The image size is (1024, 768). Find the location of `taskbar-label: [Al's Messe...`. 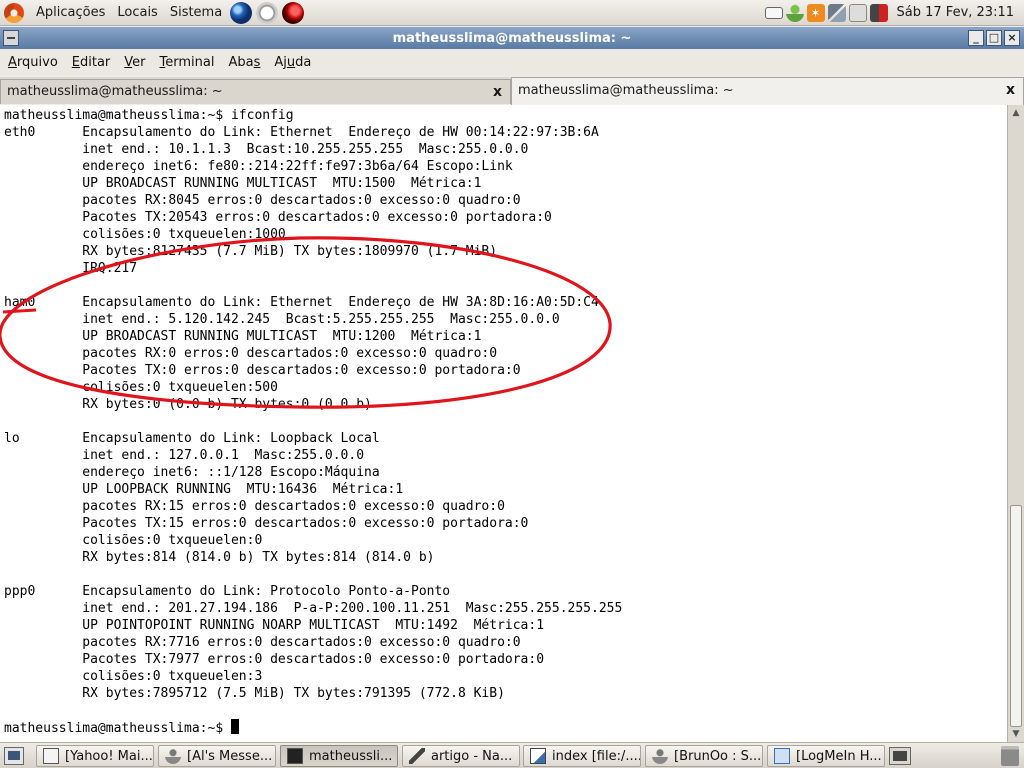

taskbar-label: [Al's Messe... is located at coordinates (230, 756).